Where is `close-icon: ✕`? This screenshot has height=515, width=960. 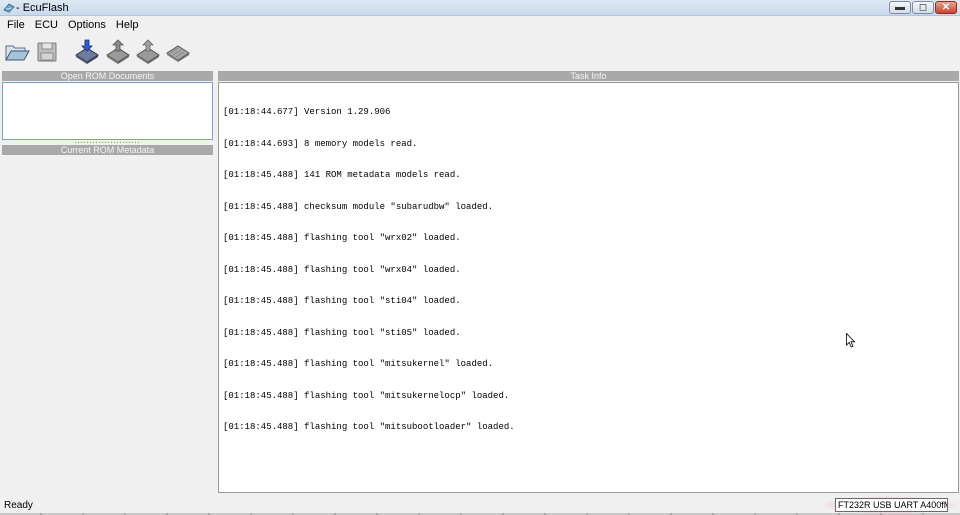 close-icon: ✕ is located at coordinates (946, 7).